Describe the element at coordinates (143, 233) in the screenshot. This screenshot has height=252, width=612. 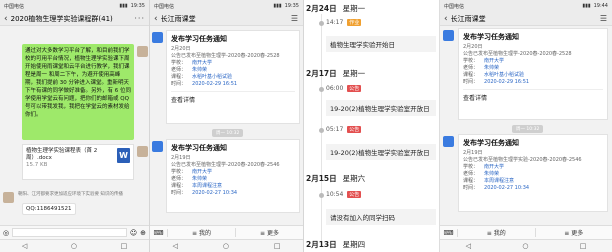
I see `plus-icon: ⊕` at that location.